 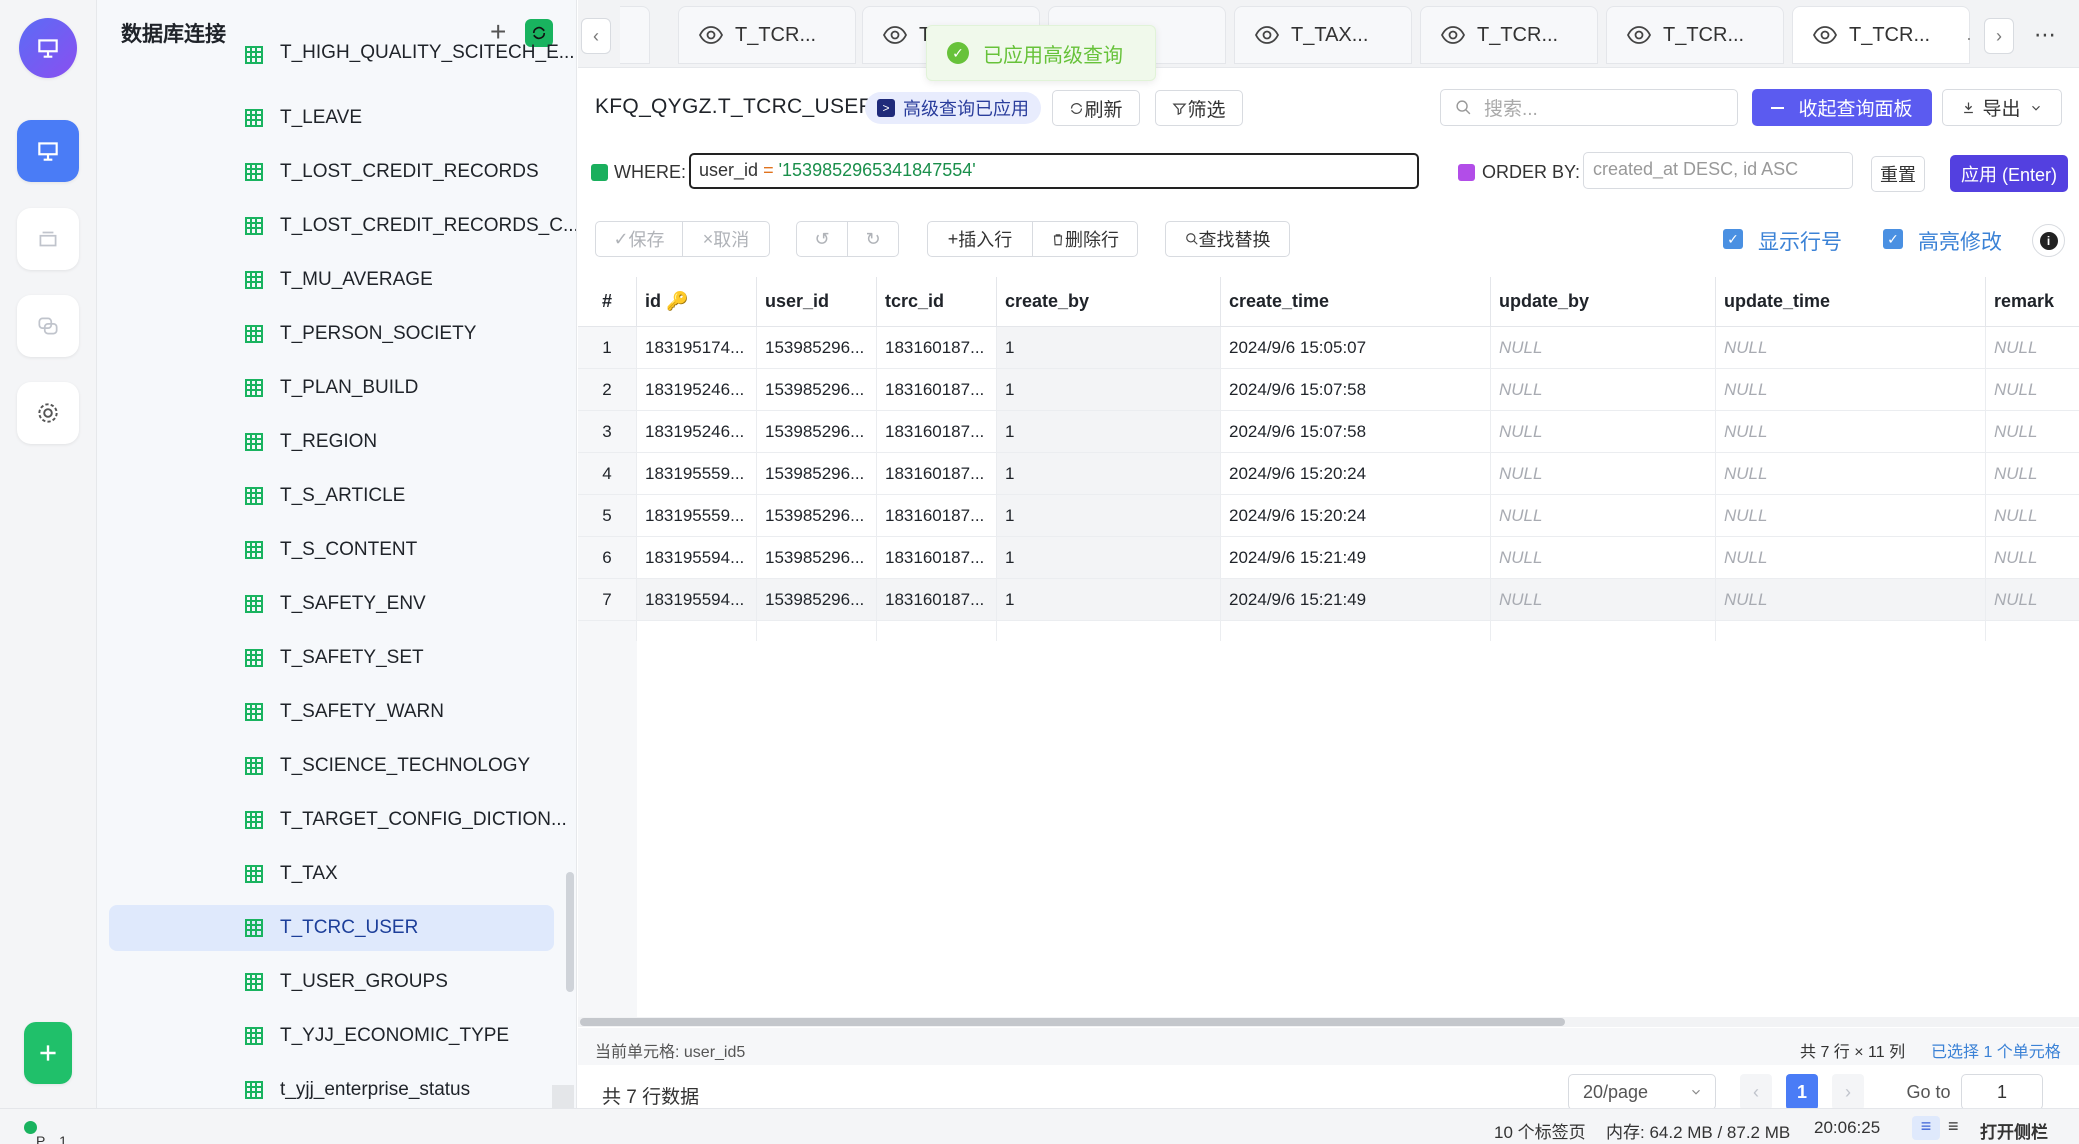 I want to click on highlight-changes-checkbox: ✓, so click(x=1893, y=239).